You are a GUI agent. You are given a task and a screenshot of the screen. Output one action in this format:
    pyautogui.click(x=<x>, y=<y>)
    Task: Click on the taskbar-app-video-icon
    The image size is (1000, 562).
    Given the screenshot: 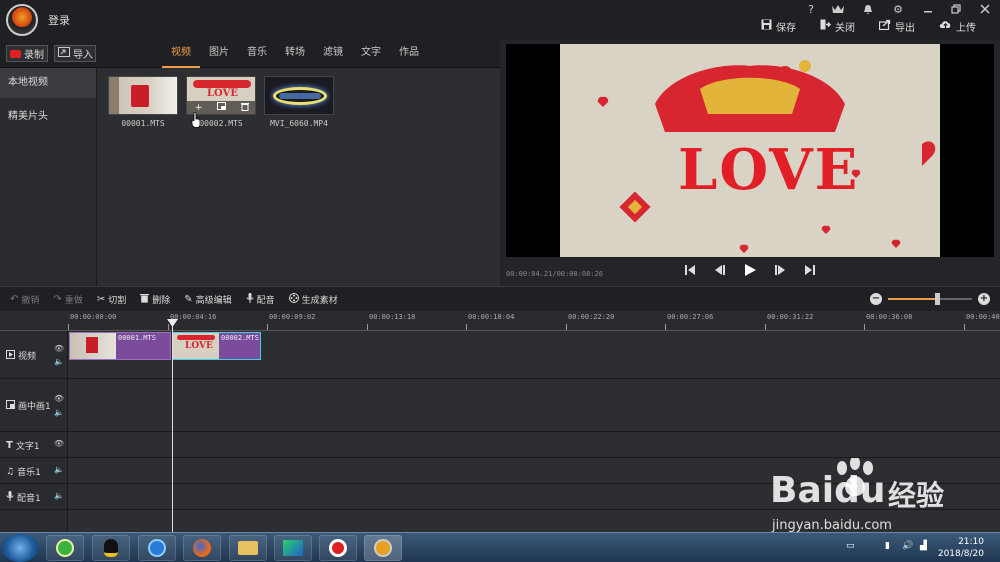 What is the action you would take?
    pyautogui.click(x=293, y=548)
    